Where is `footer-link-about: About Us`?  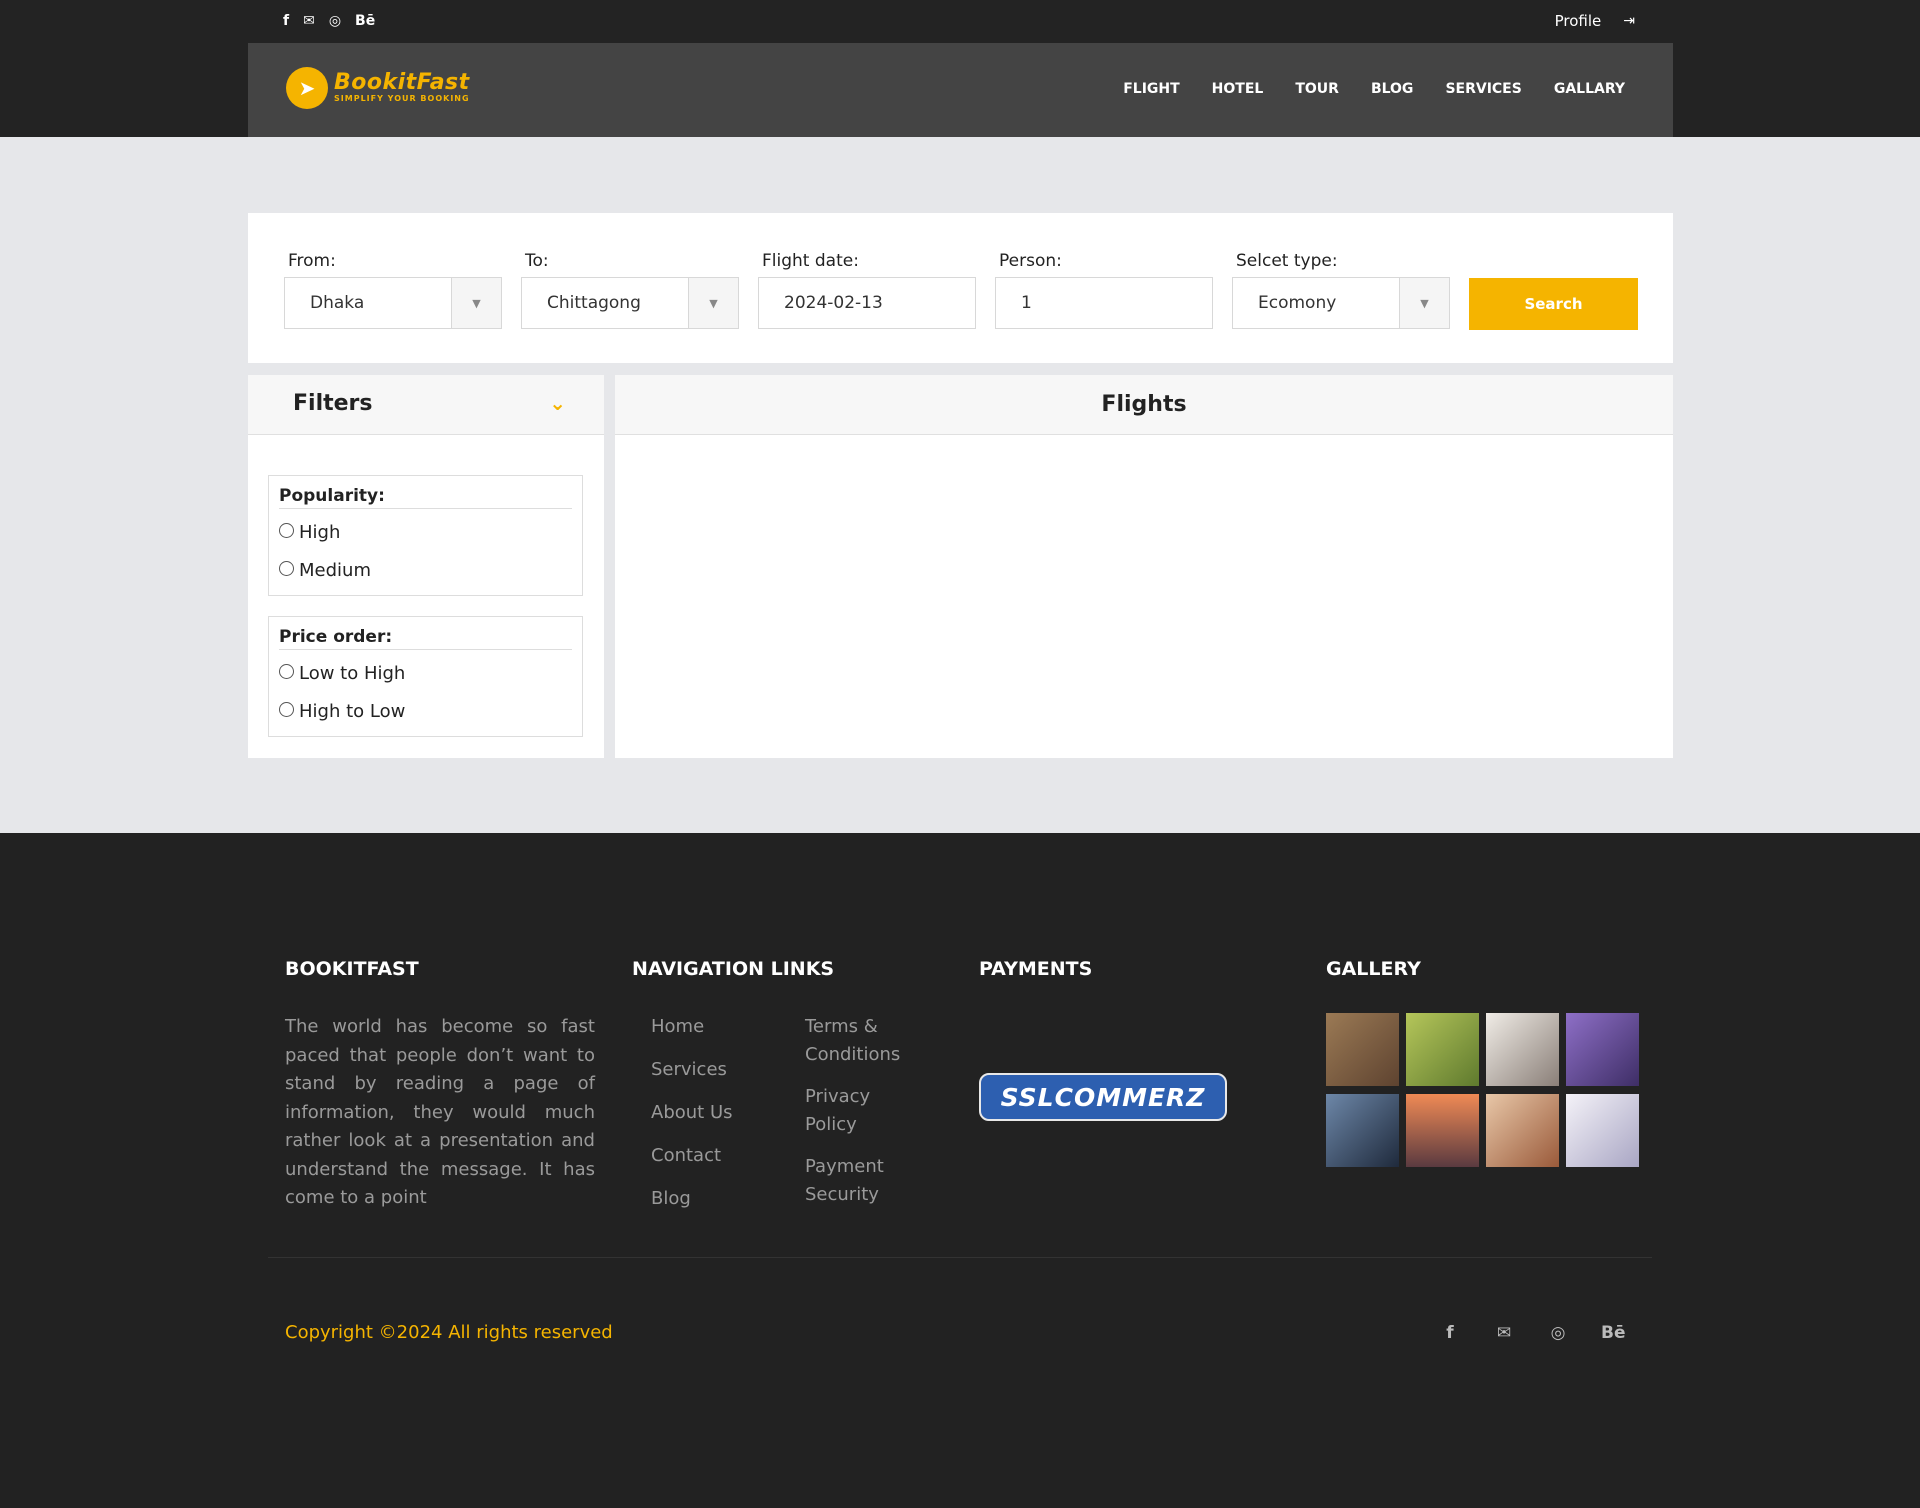 footer-link-about: About Us is located at coordinates (692, 1113).